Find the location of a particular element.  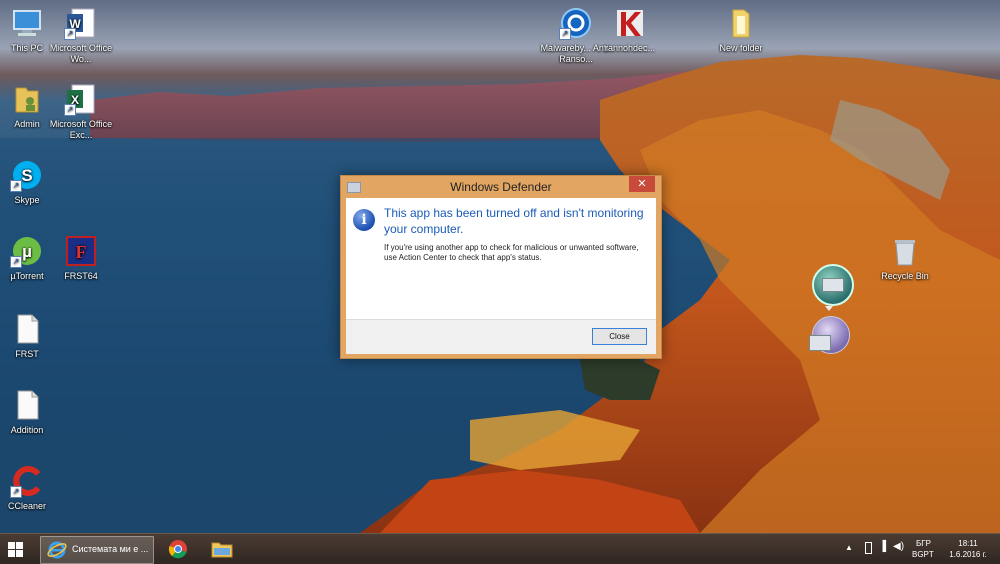

utorrent-icon: µ ↗ is located at coordinates (27, 251).